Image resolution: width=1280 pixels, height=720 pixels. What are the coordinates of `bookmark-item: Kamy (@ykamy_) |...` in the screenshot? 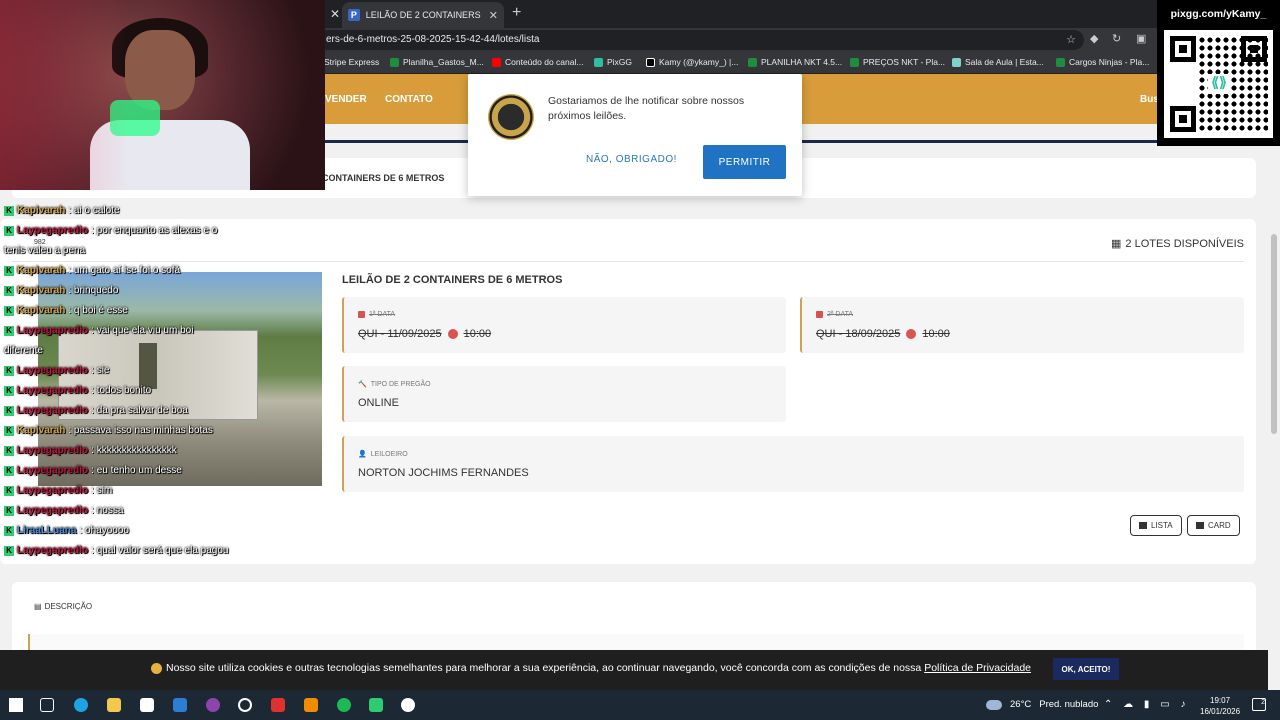 It's located at (692, 62).